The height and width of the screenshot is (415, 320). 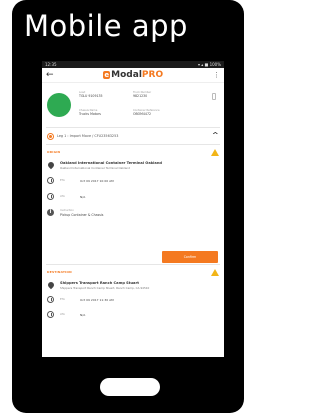 I want to click on leg-title: Leg 1 : Import Move / CFU23563253, so click(x=88, y=136).